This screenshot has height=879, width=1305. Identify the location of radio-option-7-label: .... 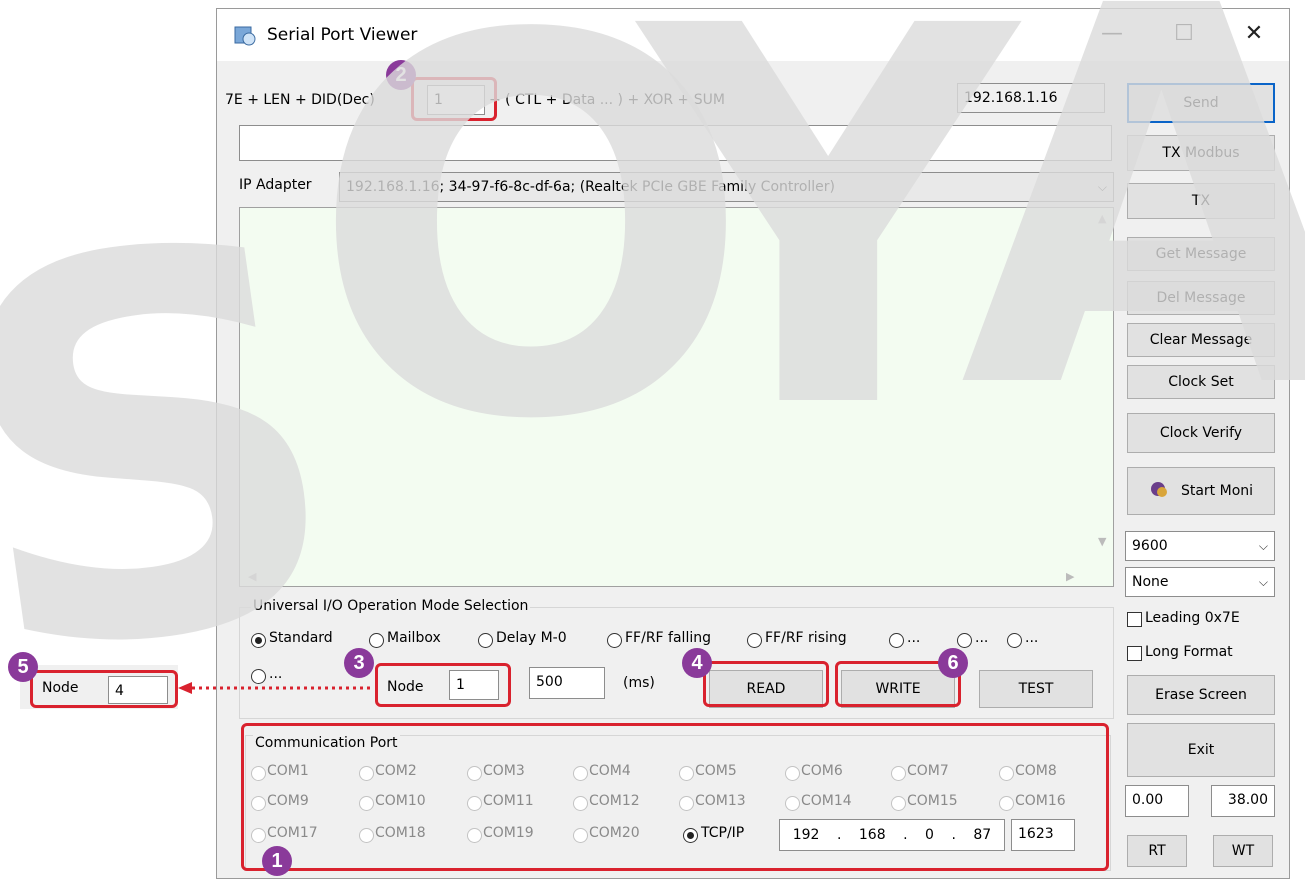
(982, 638).